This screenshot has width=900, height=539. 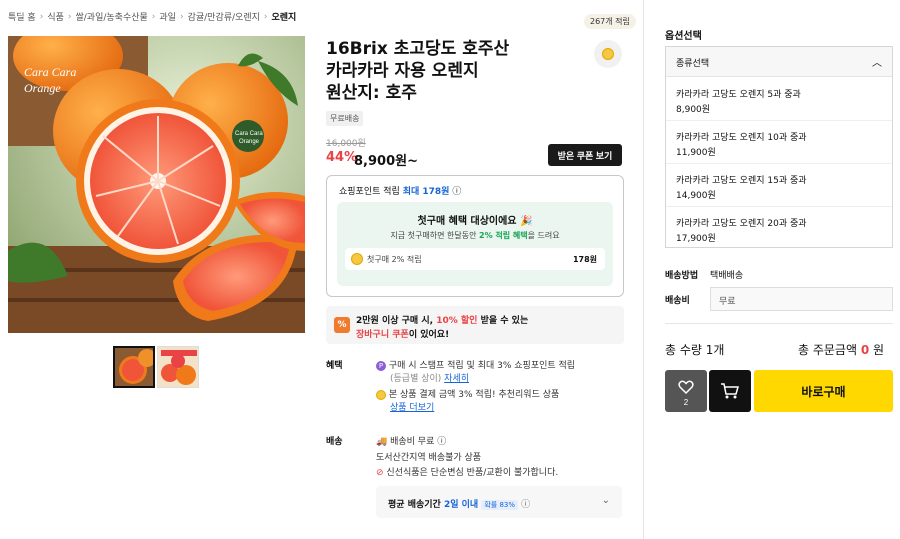 What do you see at coordinates (683, 36) in the screenshot?
I see `option-section-title: 옵션선택` at bounding box center [683, 36].